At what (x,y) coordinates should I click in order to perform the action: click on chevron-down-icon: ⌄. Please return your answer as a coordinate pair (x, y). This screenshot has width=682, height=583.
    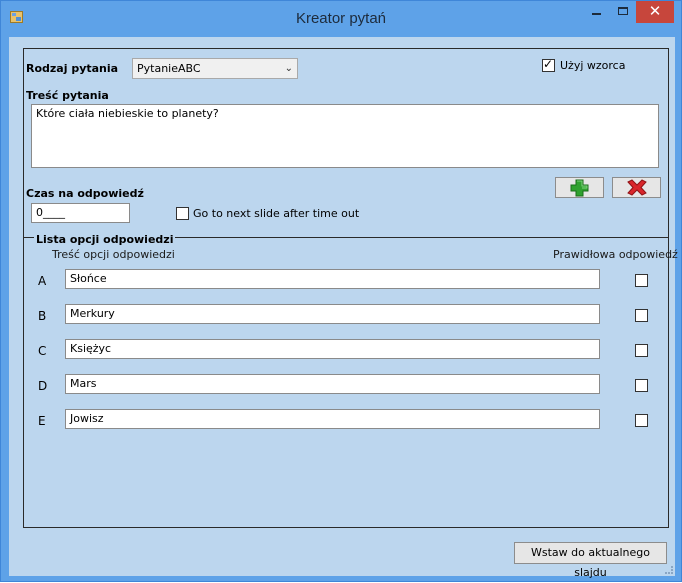
    Looking at the image, I should click on (288, 68).